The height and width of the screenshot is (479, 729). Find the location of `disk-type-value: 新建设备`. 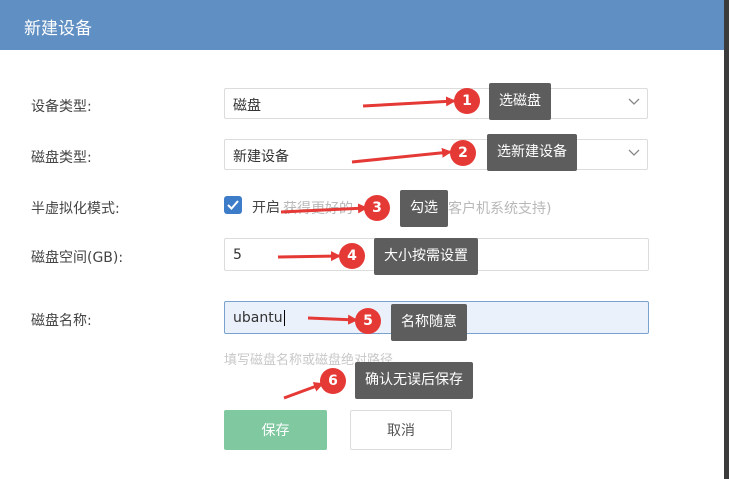

disk-type-value: 新建设备 is located at coordinates (261, 157).